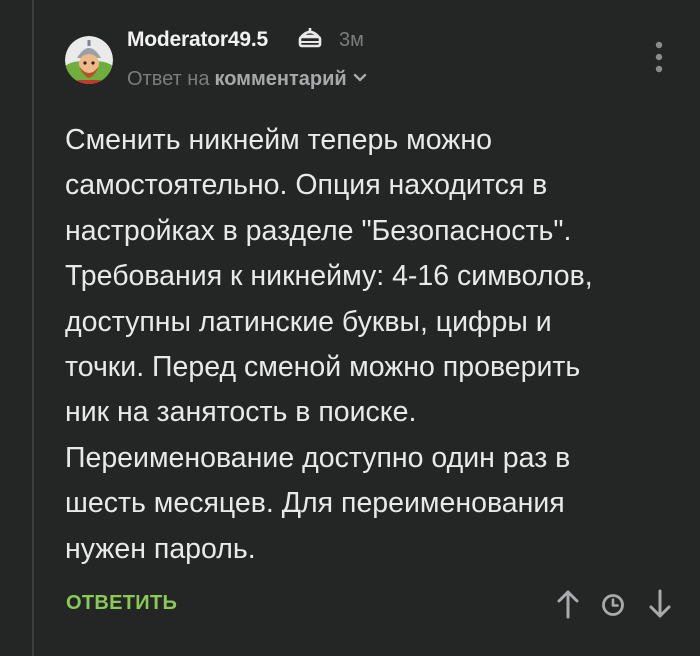 This screenshot has width=700, height=656. What do you see at coordinates (121, 603) in the screenshot?
I see `reply-button: ОТВЕТИТЬ` at bounding box center [121, 603].